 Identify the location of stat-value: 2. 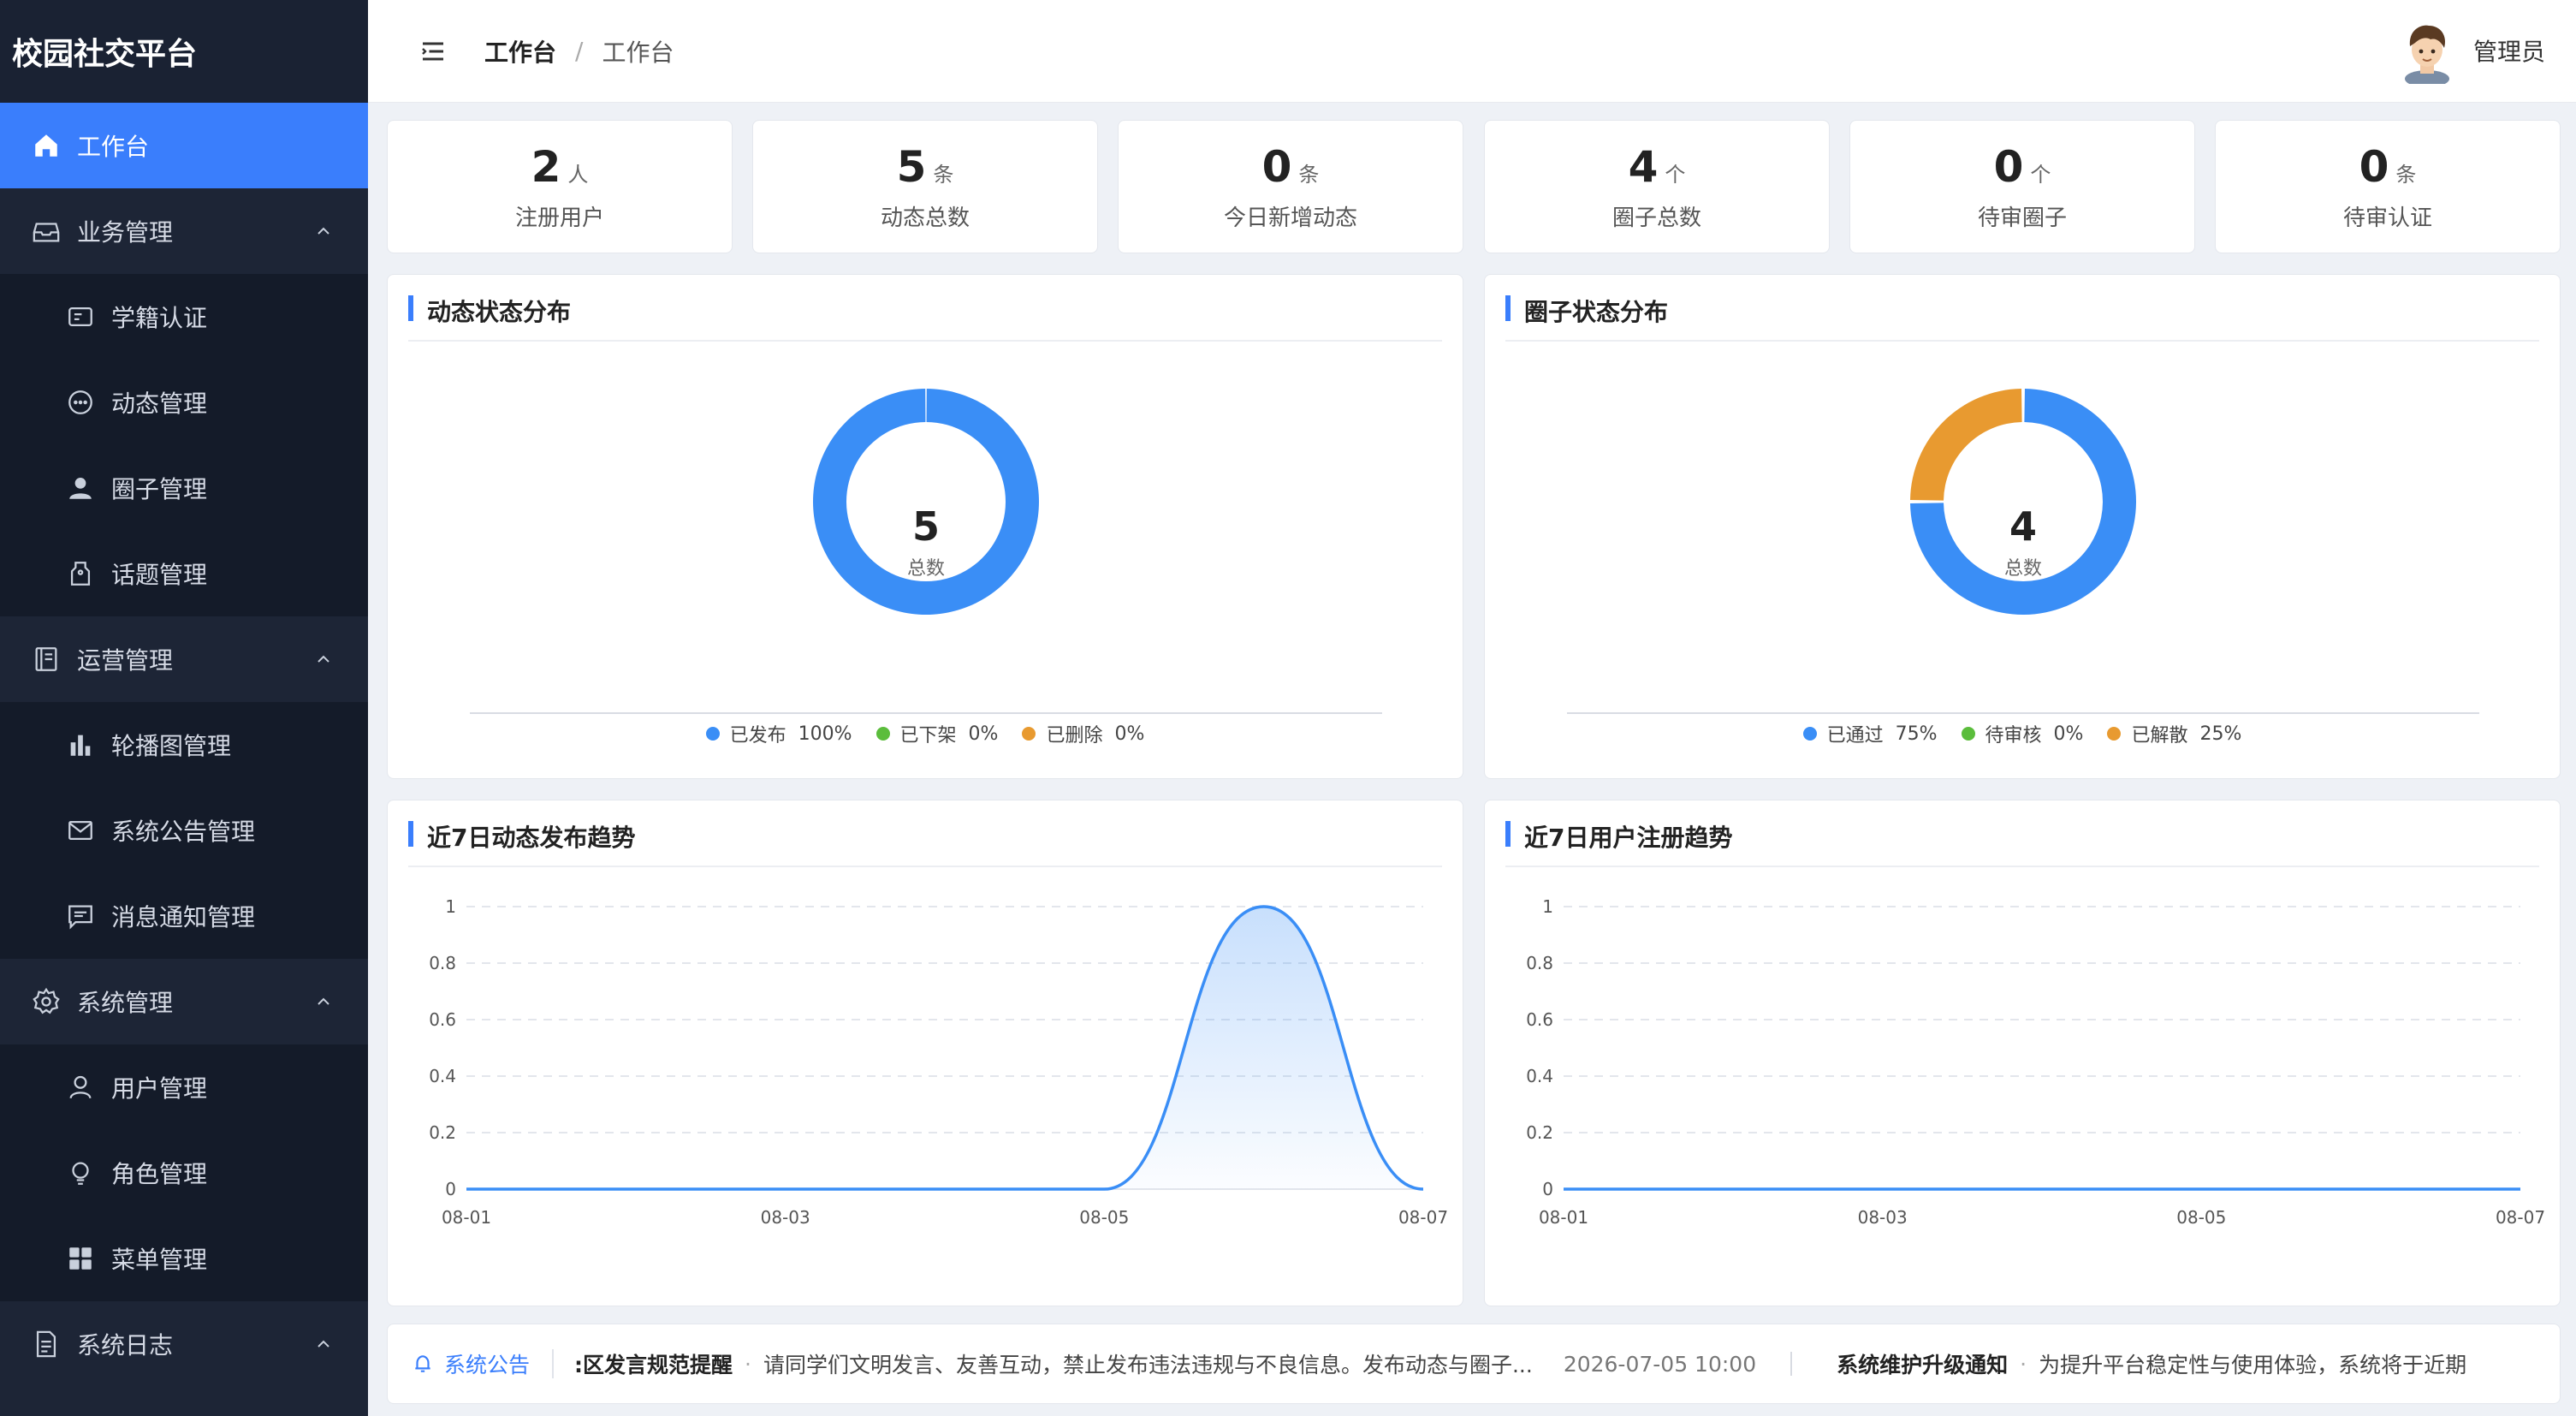
(546, 166).